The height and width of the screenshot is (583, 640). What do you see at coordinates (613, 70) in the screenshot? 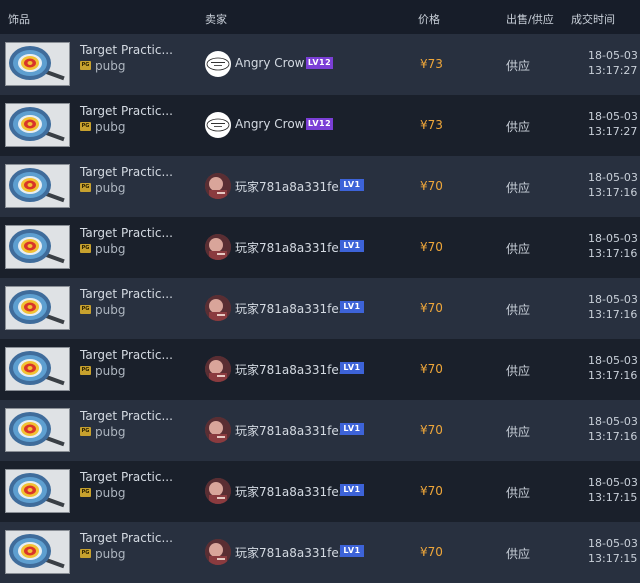
I see `trade-clock-text: 13:17:27` at bounding box center [613, 70].